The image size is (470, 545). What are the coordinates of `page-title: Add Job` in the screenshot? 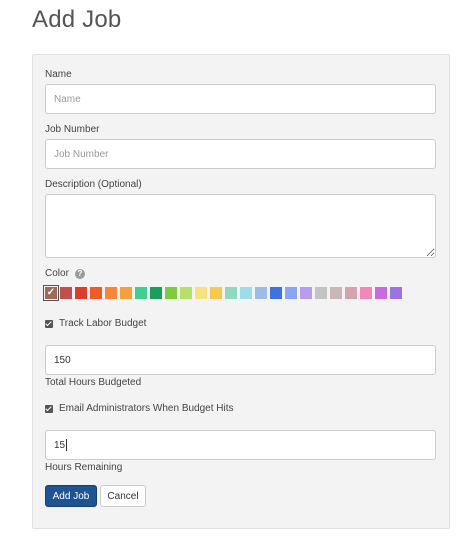 It's located at (77, 19).